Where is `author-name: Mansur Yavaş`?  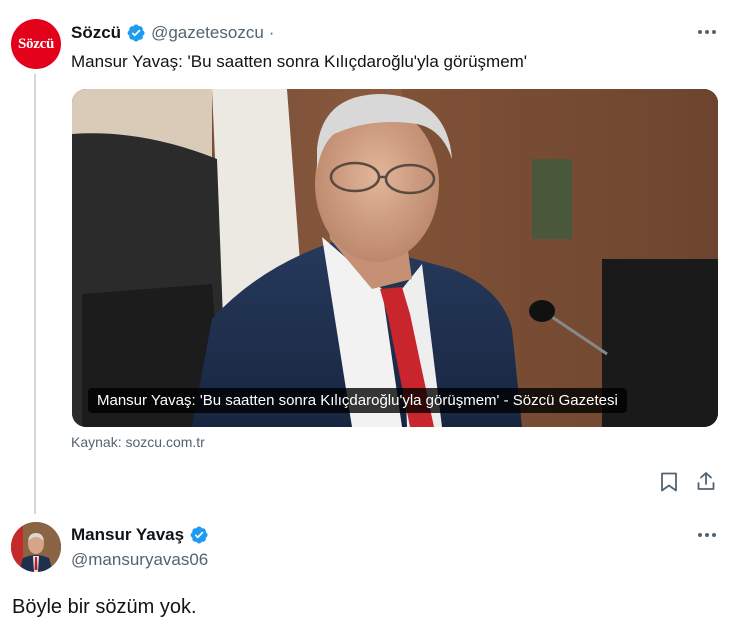
author-name: Mansur Yavaş is located at coordinates (127, 535).